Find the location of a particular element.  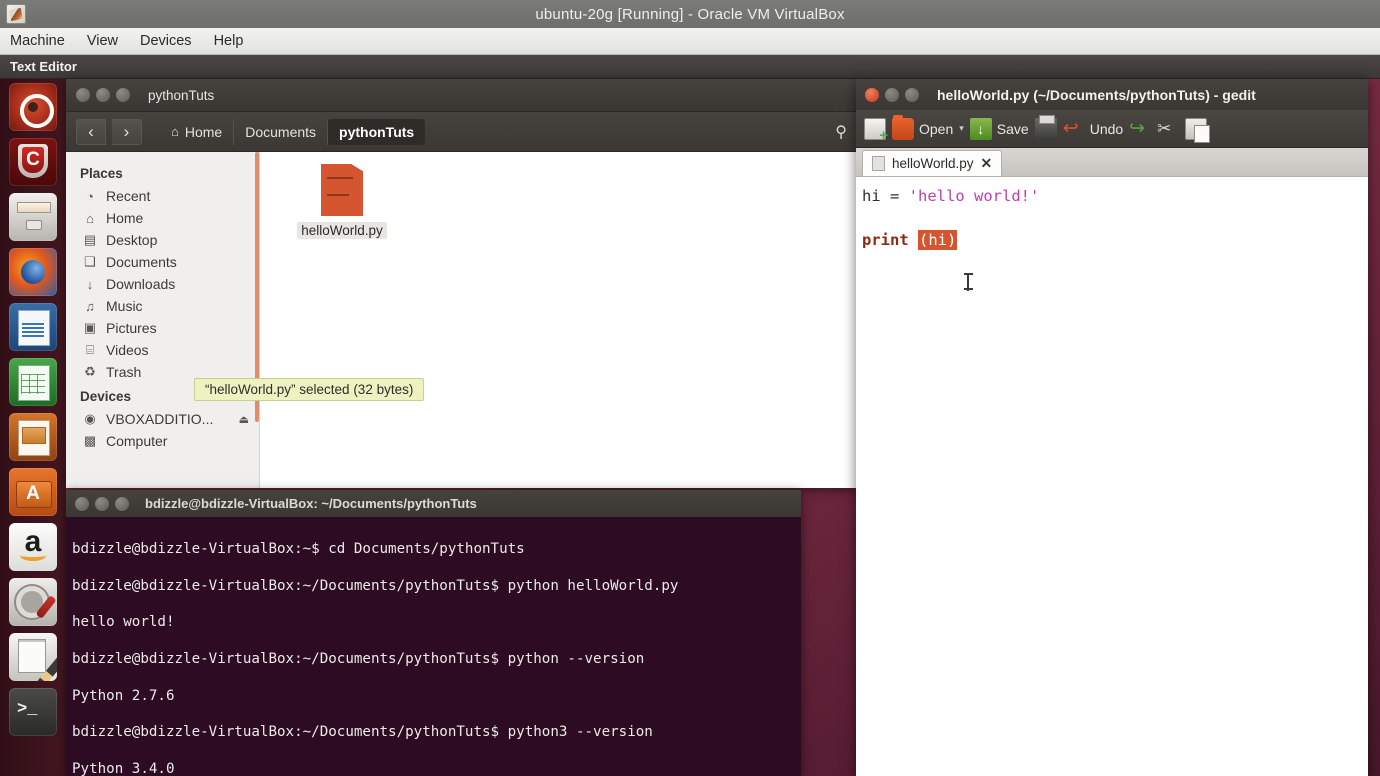

menu-machine: Machine is located at coordinates (37, 41).